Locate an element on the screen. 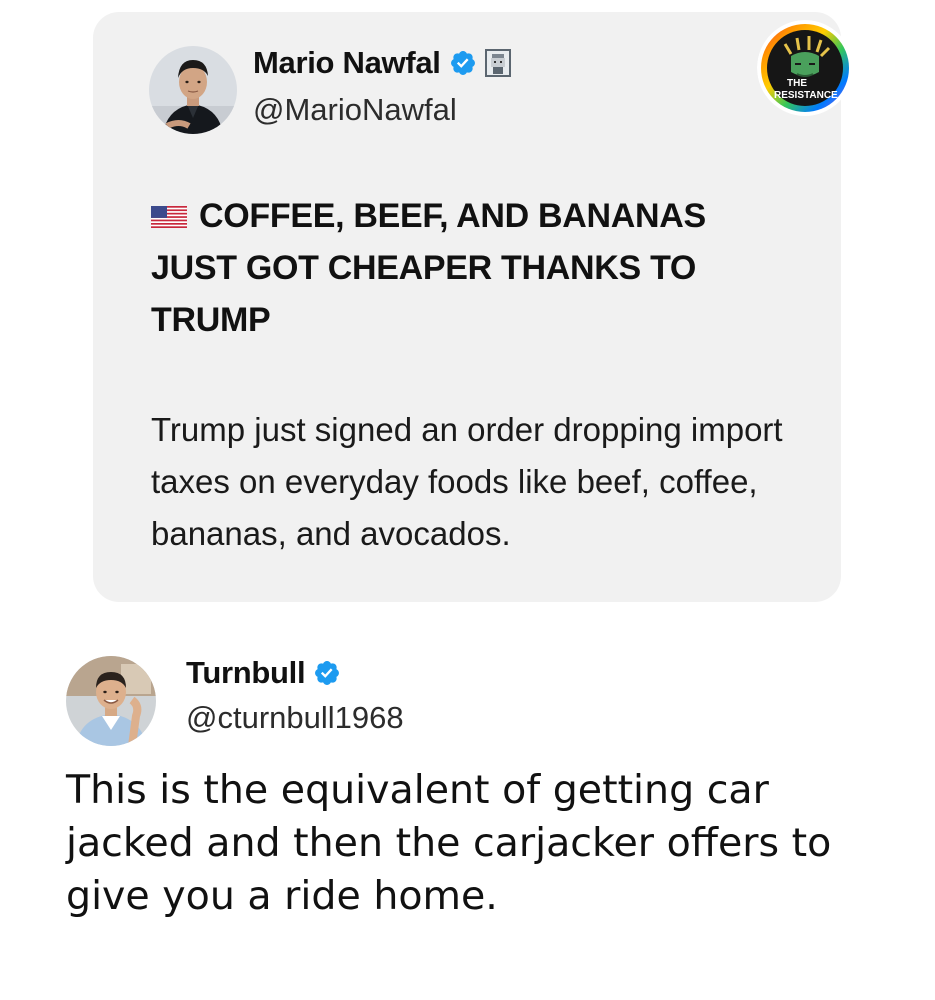 This screenshot has height=1000, width=935. turnbull-avatar is located at coordinates (111, 701).